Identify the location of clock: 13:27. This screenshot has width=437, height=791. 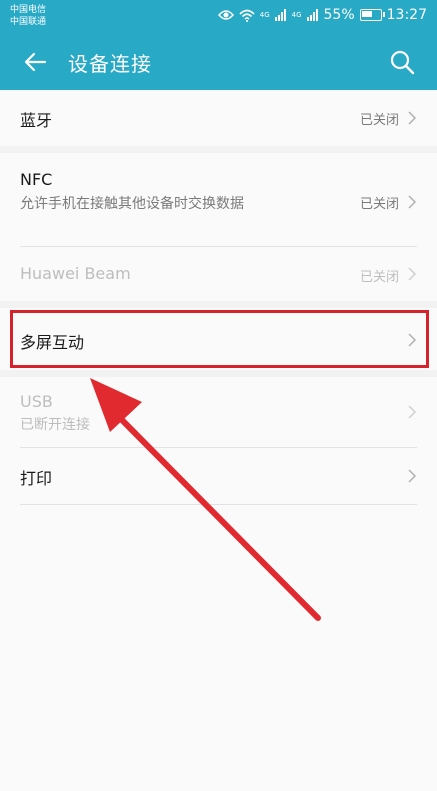
(406, 15).